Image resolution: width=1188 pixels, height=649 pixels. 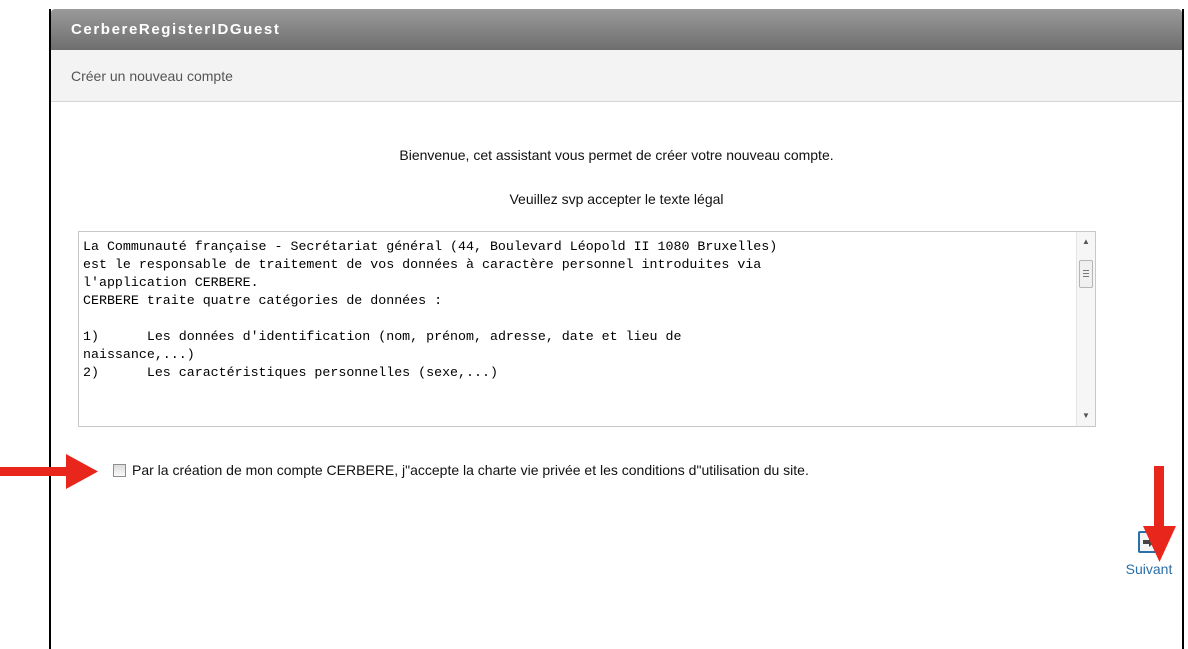 I want to click on scroll-down-icon: ▼, so click(x=1086, y=416).